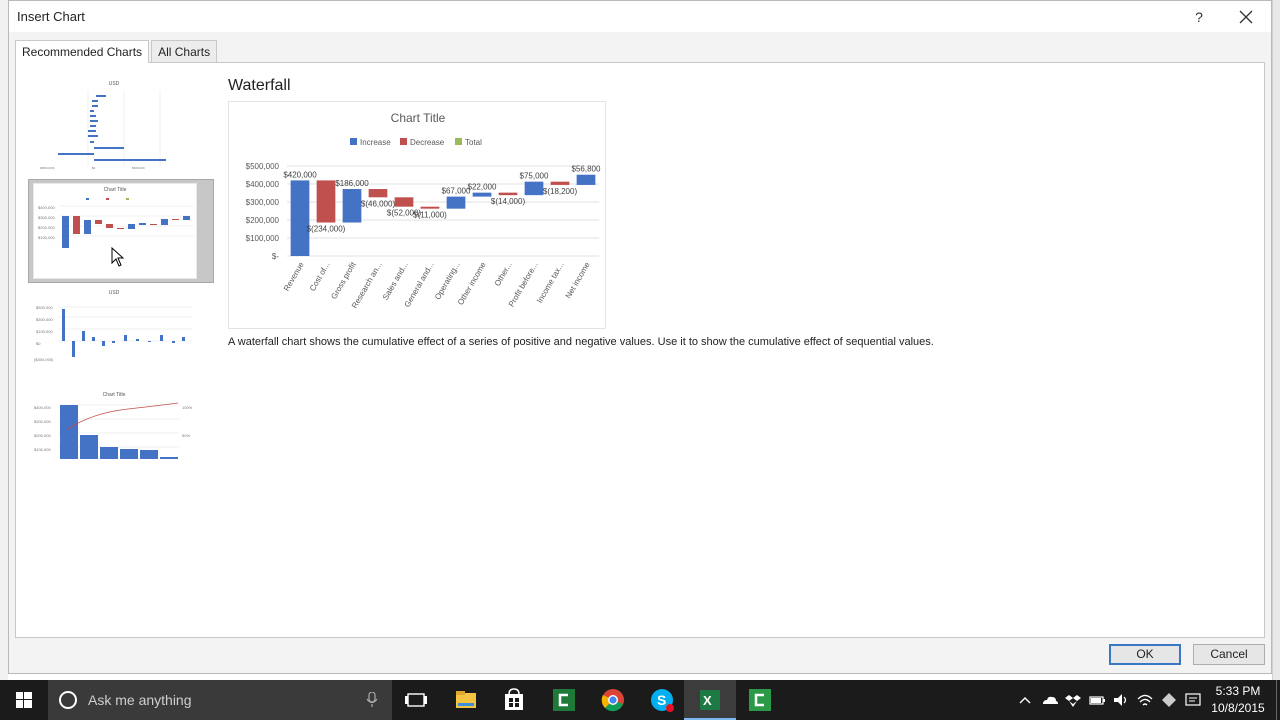 The width and height of the screenshot is (1280, 720). What do you see at coordinates (51, 16) in the screenshot?
I see `dialog-title: Insert Chart` at bounding box center [51, 16].